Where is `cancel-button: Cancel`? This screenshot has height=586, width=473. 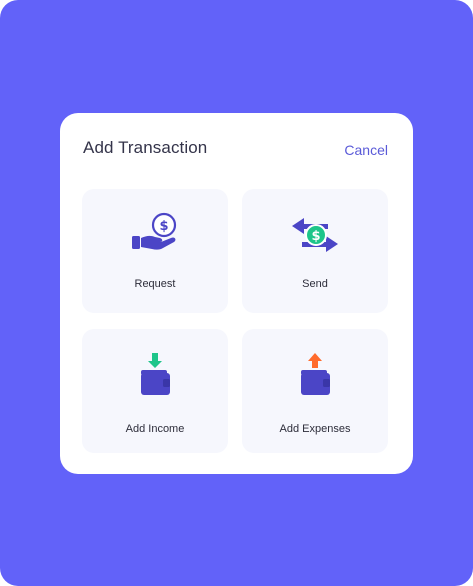 cancel-button: Cancel is located at coordinates (366, 150).